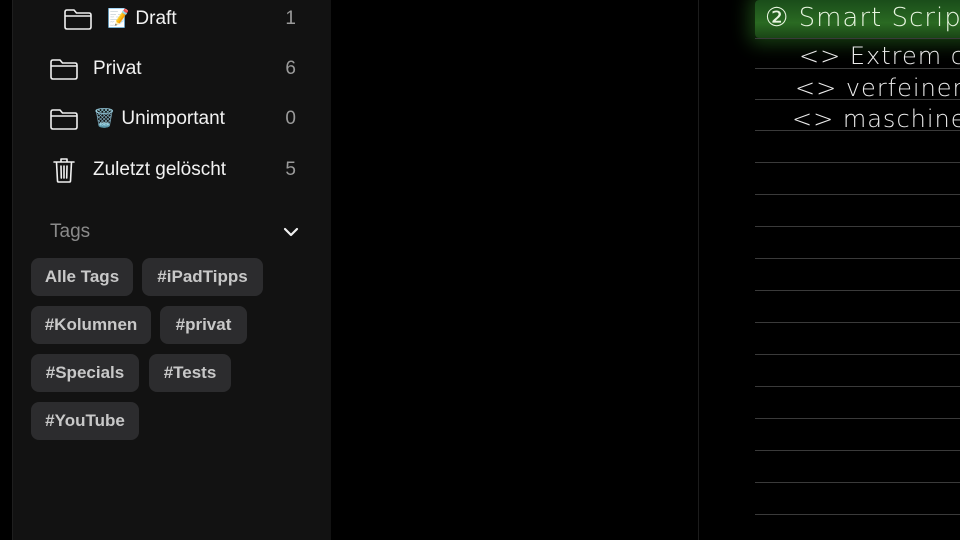 The width and height of the screenshot is (960, 540). Describe the element at coordinates (91, 325) in the screenshot. I see `tag-chip-kolumnen: #Kolumnen` at that location.